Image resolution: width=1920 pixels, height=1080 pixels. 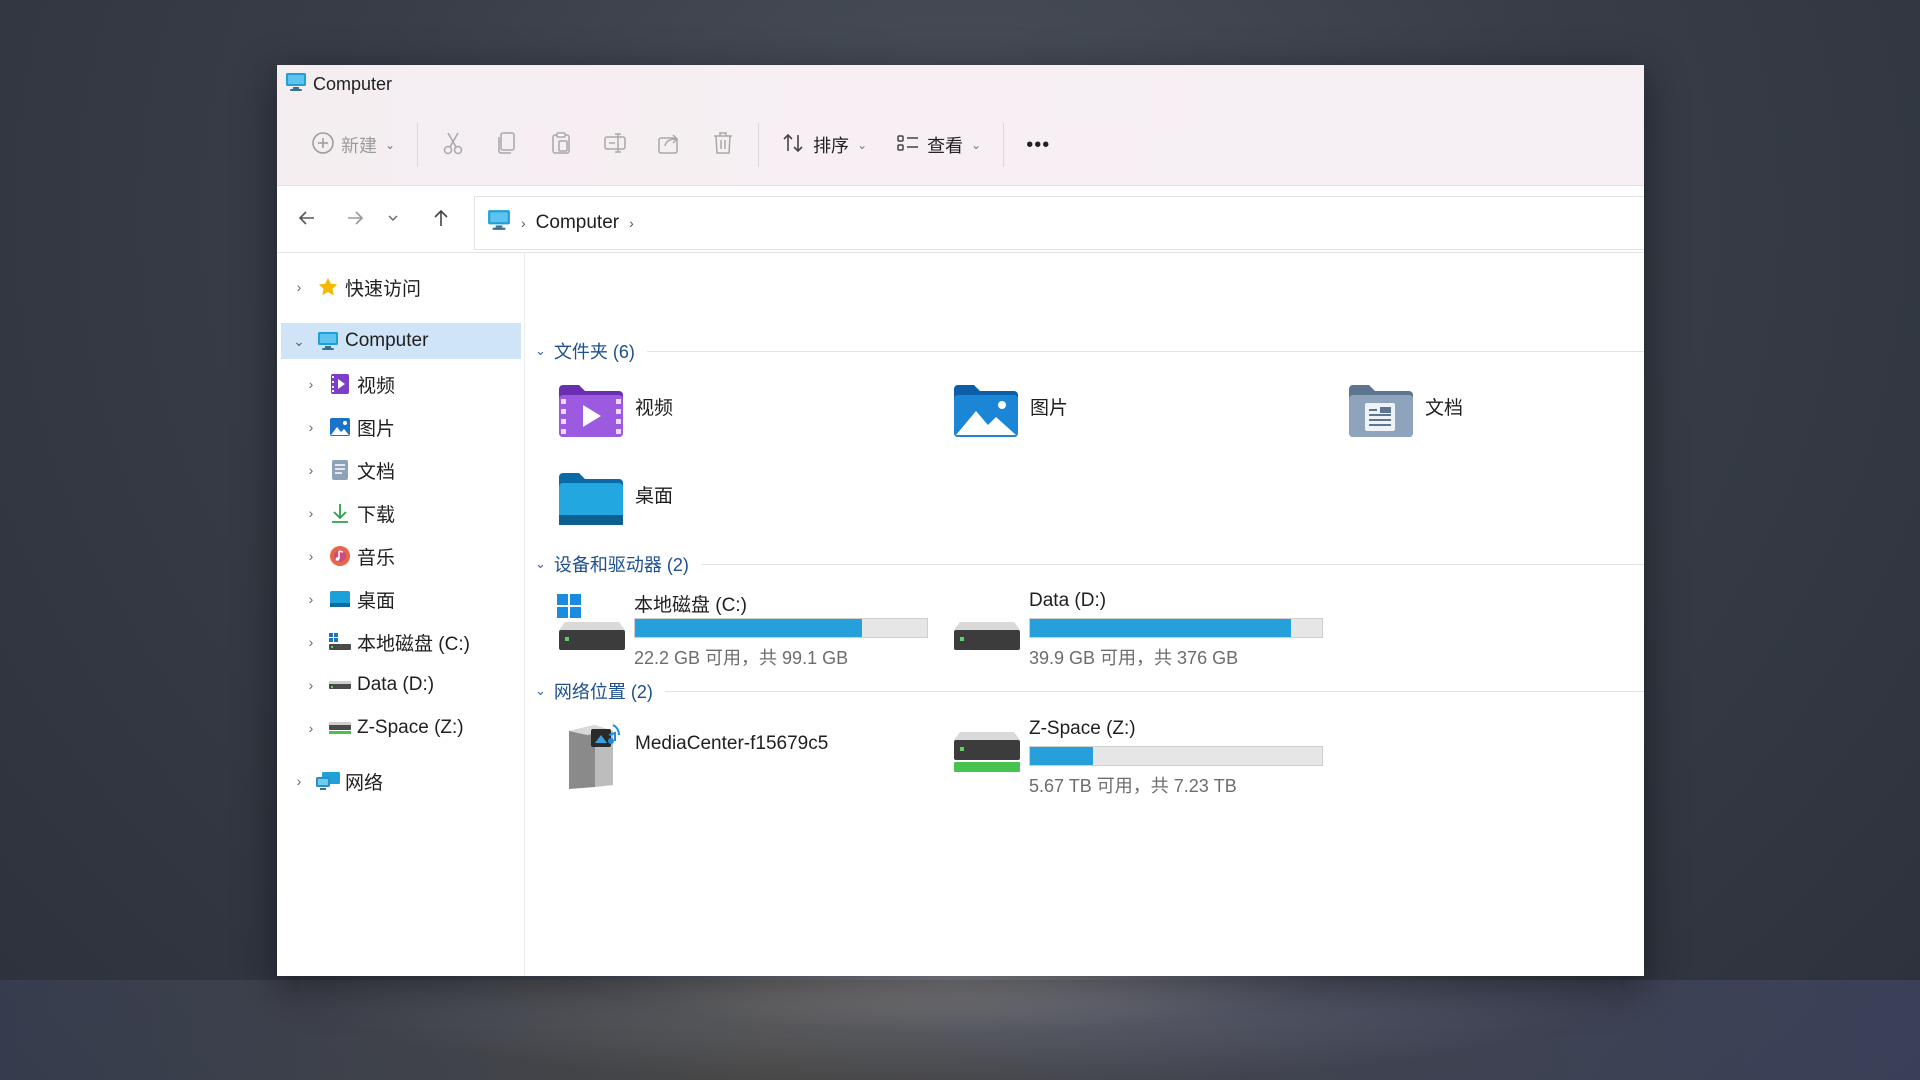 I want to click on sidebar-label: 视频, so click(x=376, y=386).